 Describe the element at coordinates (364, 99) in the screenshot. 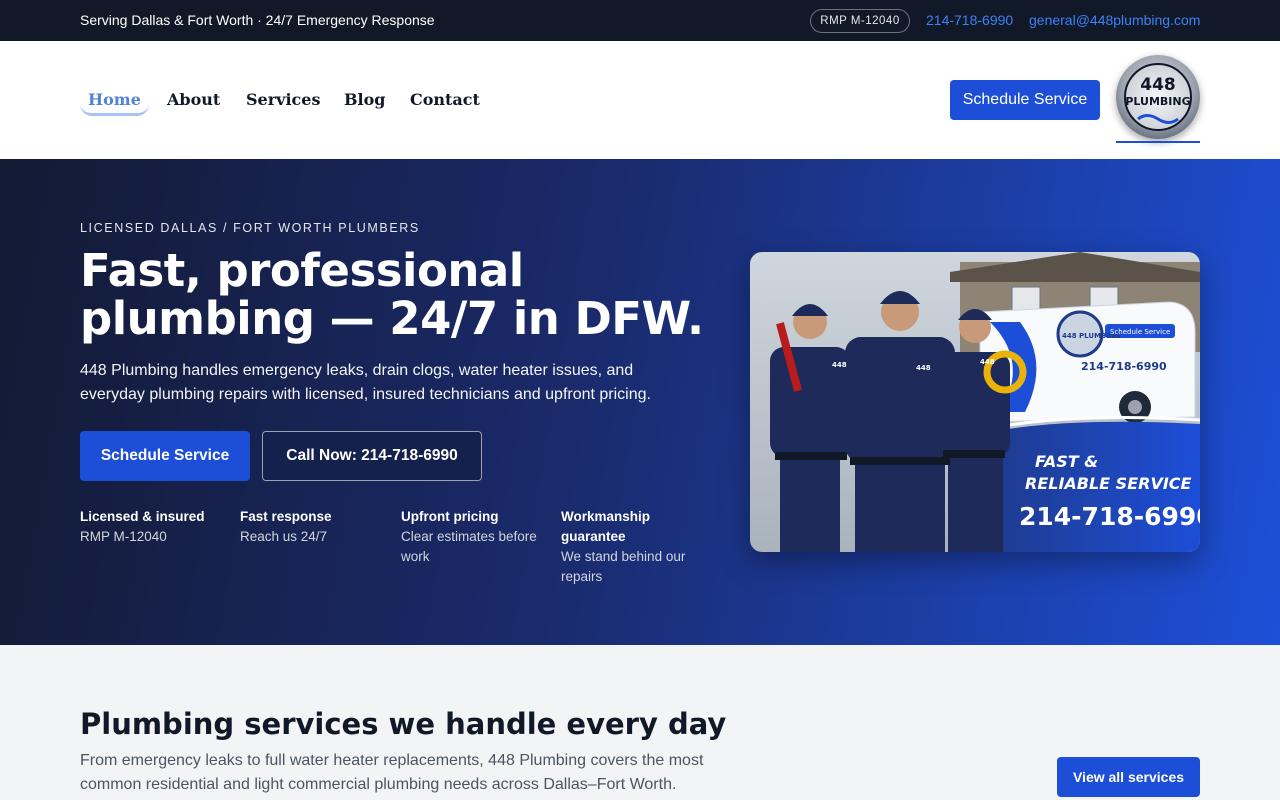

I see `nav-link-blog: Blog` at that location.